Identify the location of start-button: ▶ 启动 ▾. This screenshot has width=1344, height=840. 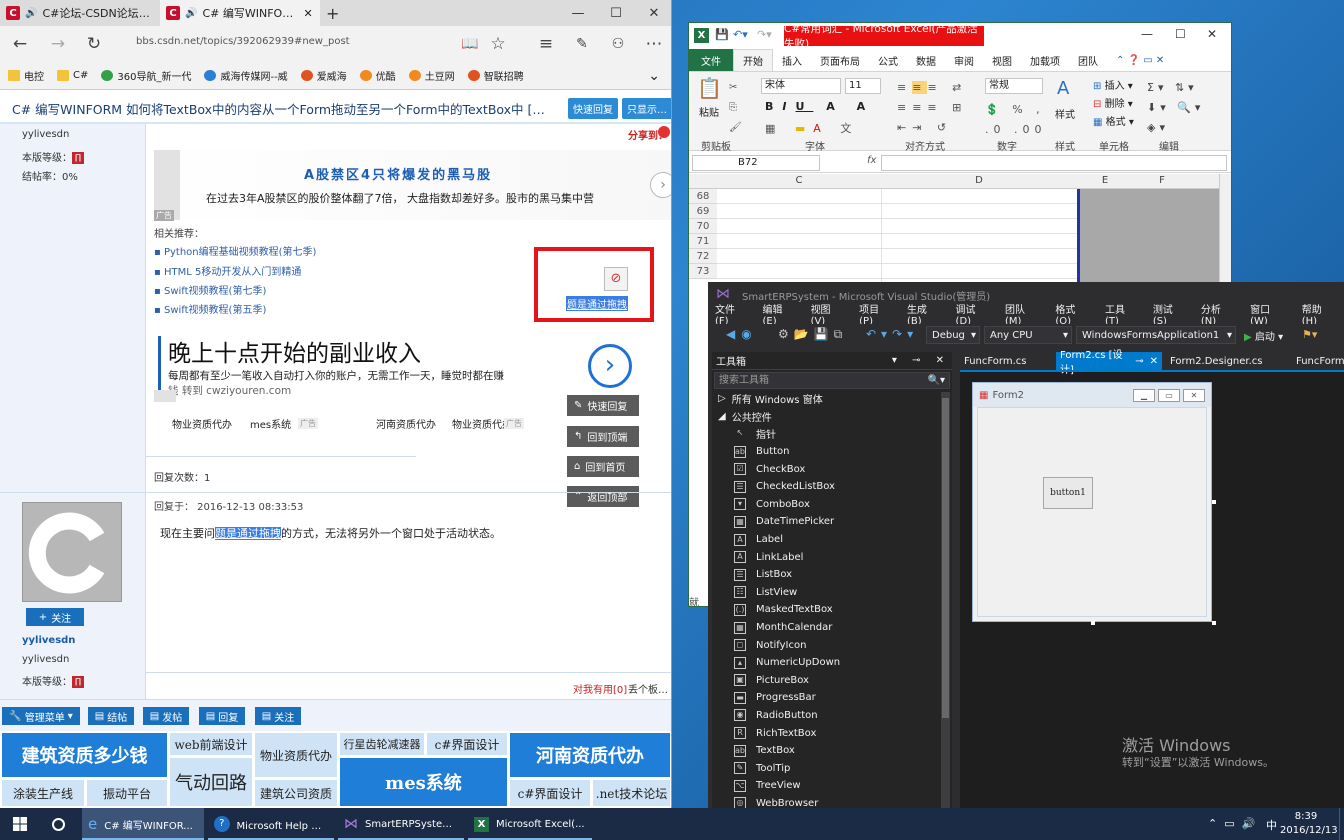
(1263, 335).